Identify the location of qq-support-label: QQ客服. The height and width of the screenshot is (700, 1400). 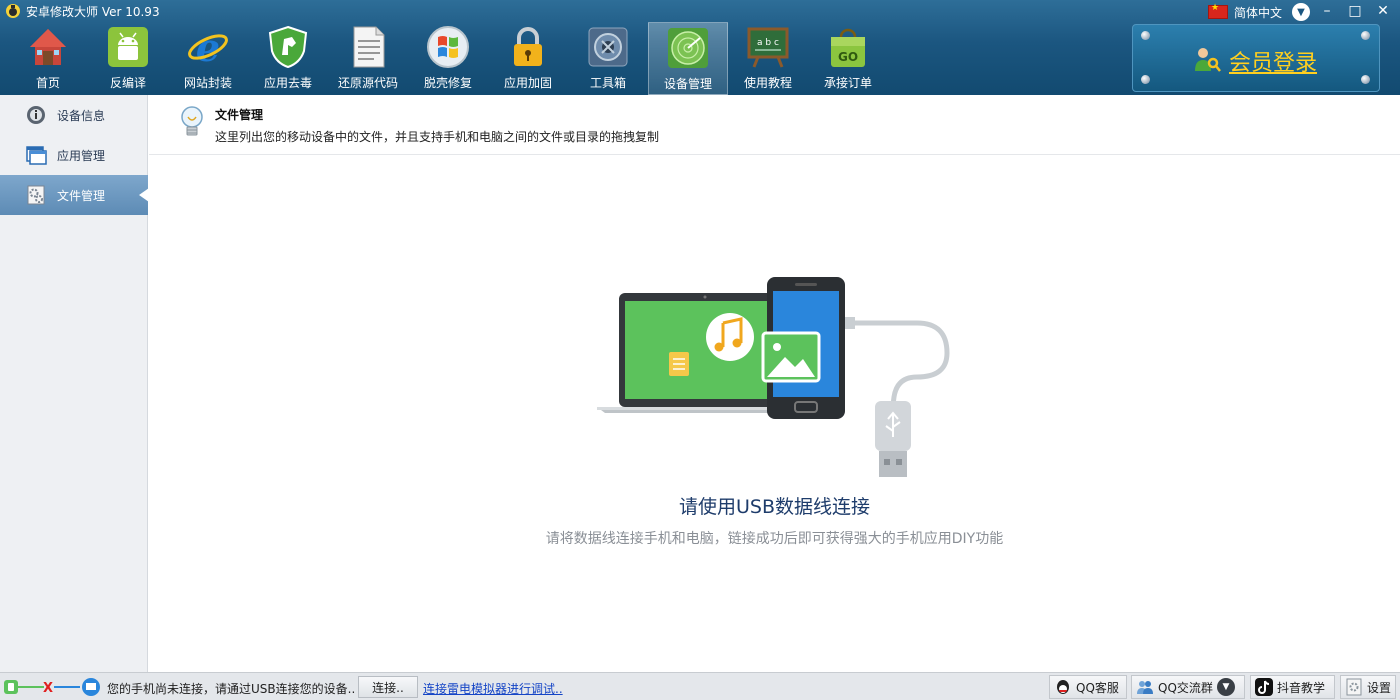
(1097, 687).